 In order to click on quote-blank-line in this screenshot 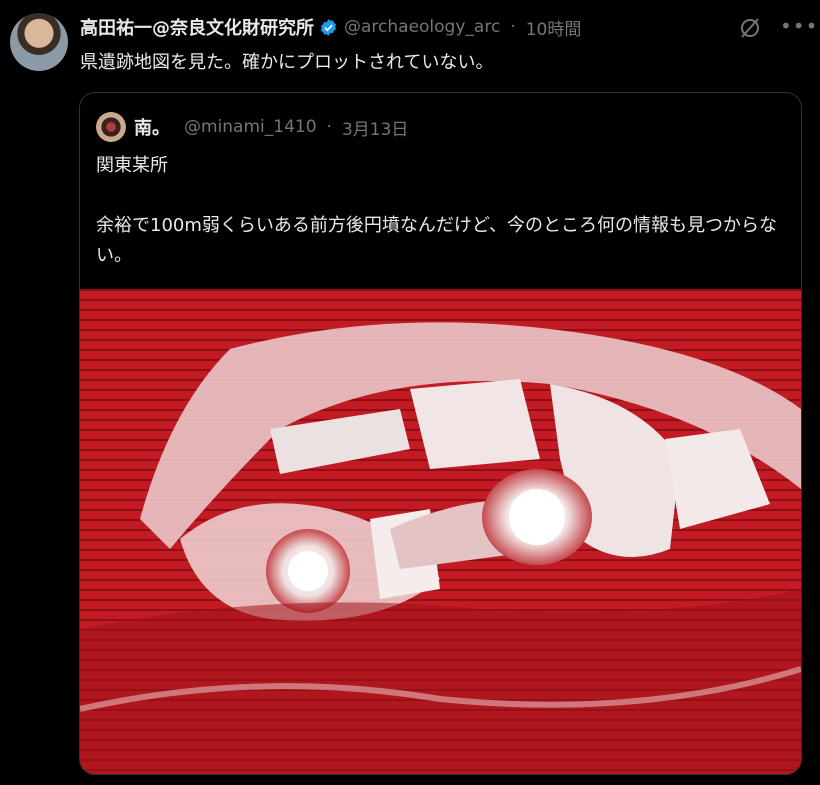, I will do `click(441, 196)`.